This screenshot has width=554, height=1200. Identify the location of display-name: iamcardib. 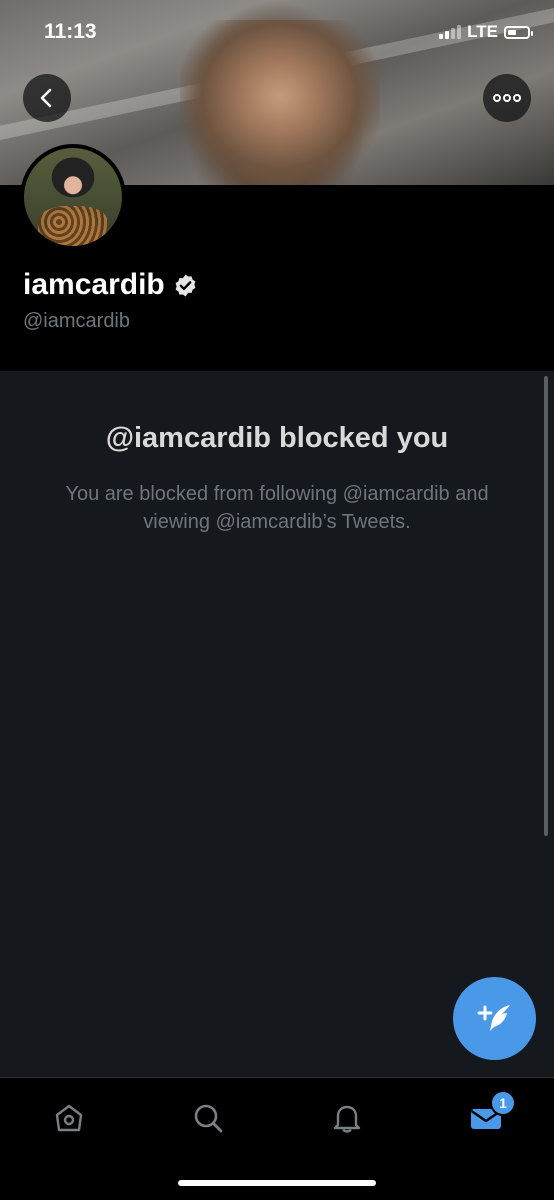
(94, 284).